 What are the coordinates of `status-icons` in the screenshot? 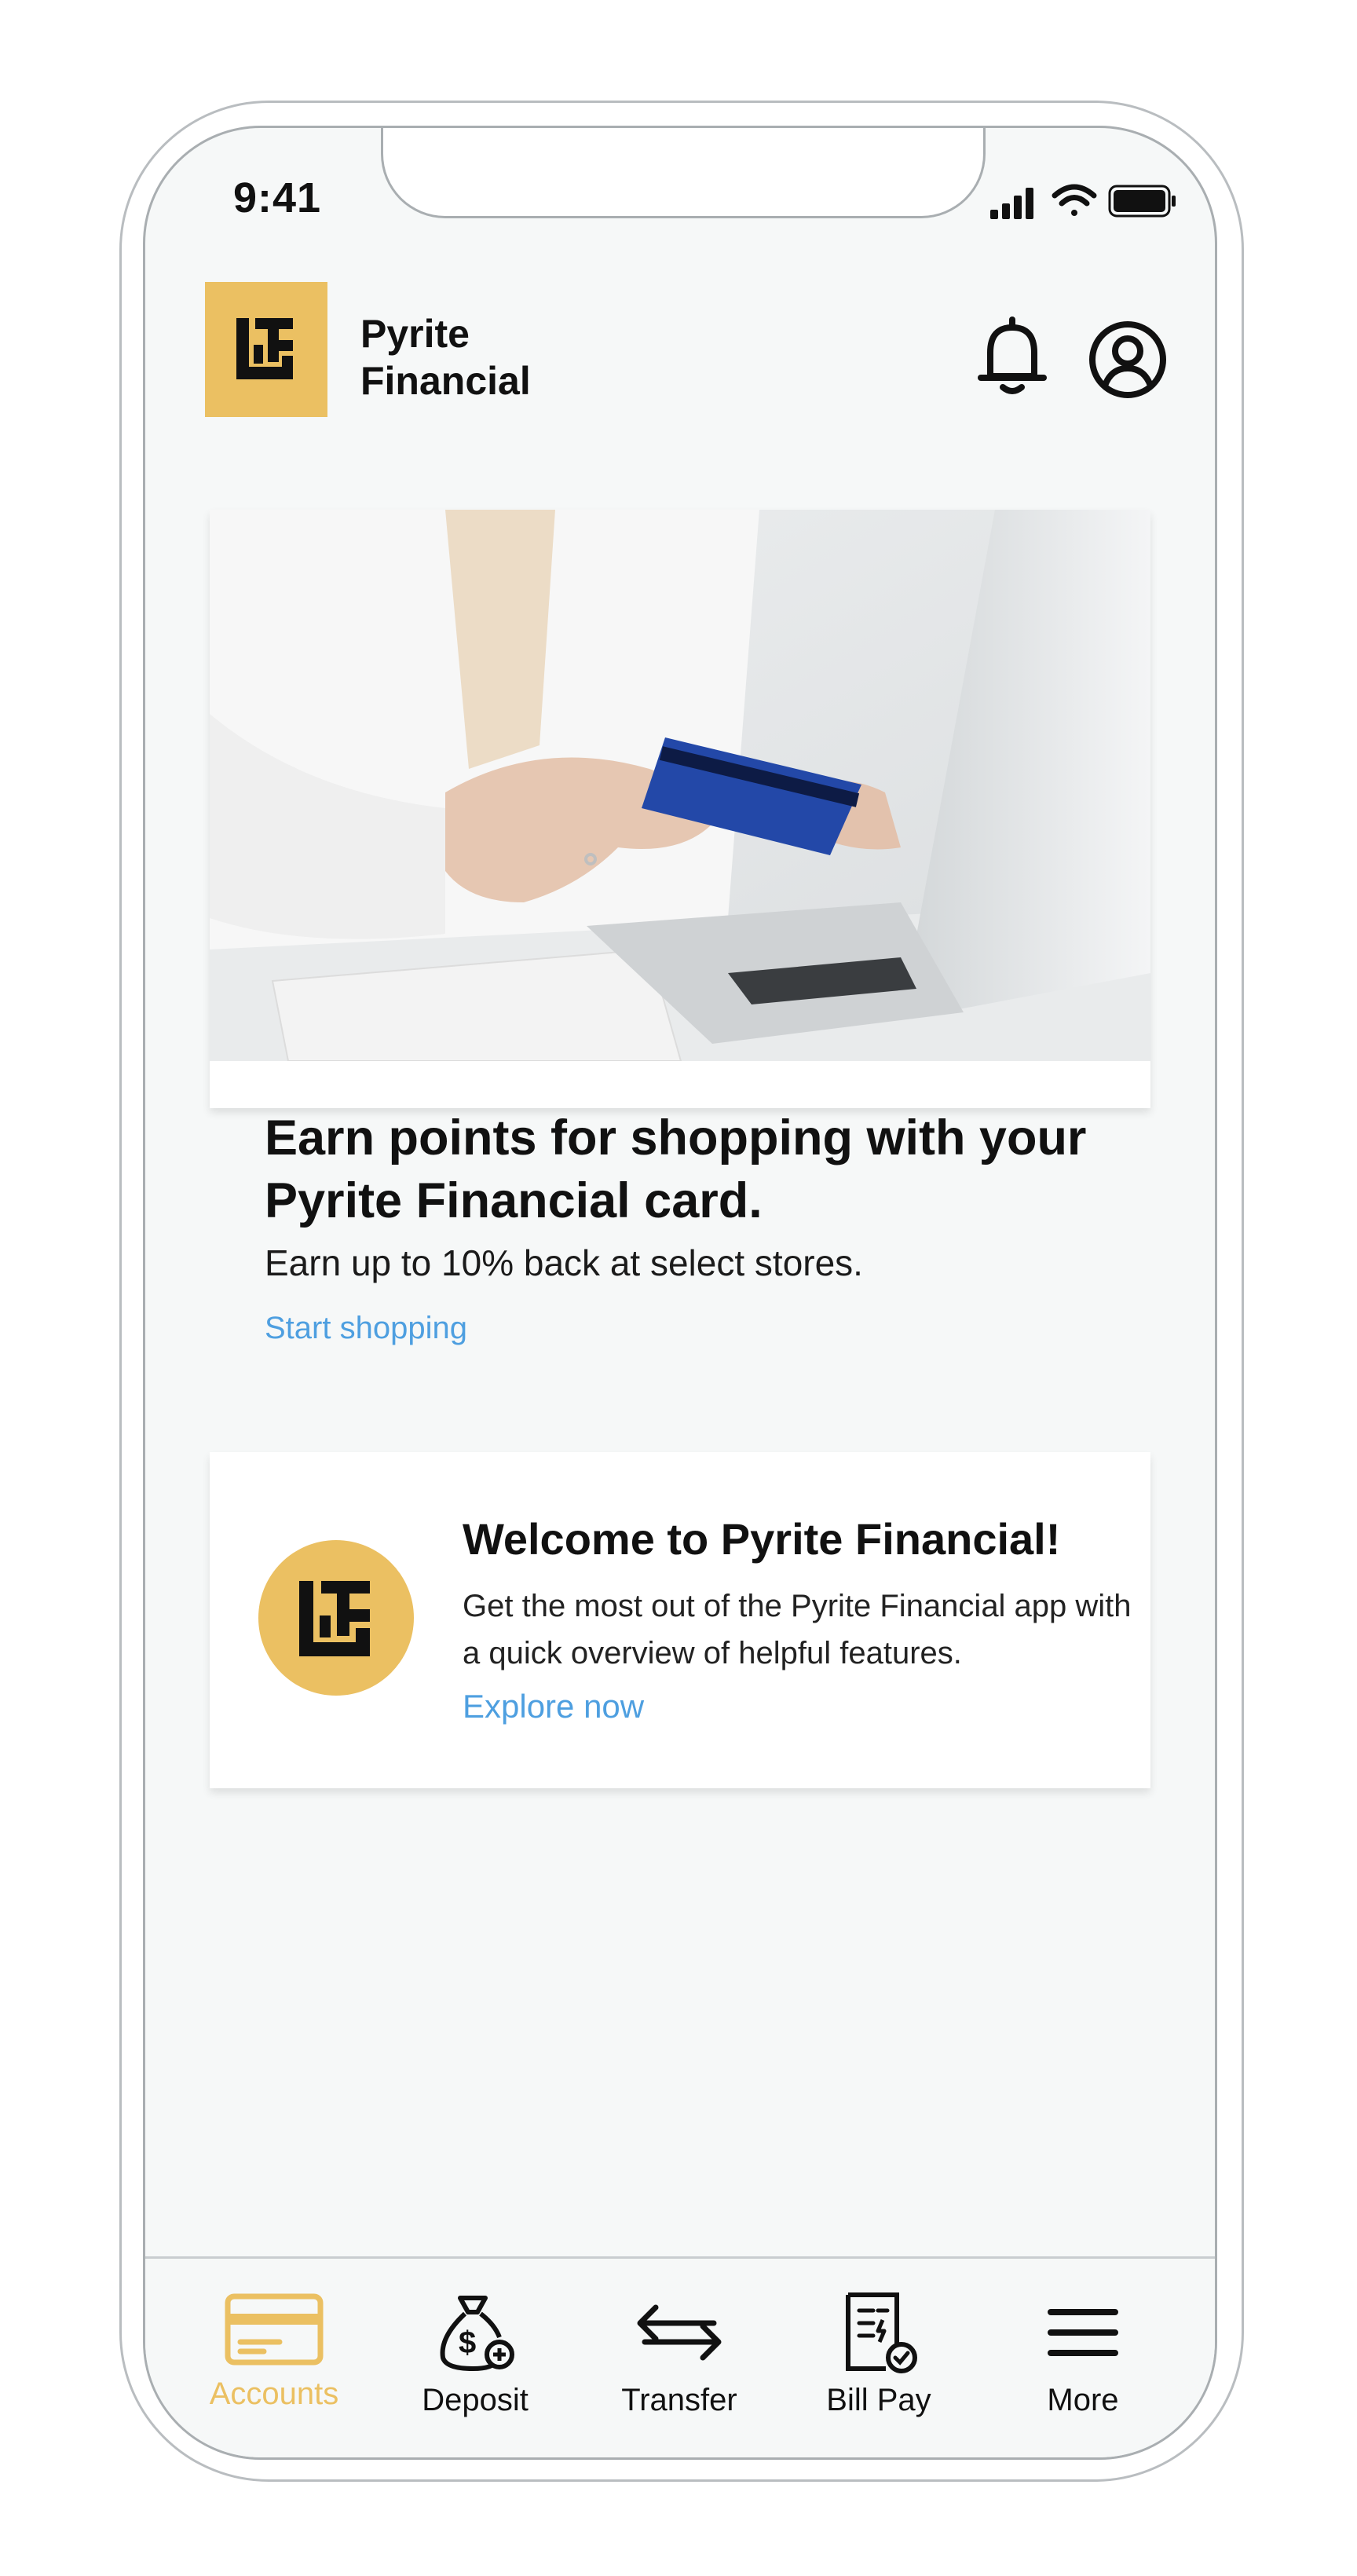 It's located at (1083, 201).